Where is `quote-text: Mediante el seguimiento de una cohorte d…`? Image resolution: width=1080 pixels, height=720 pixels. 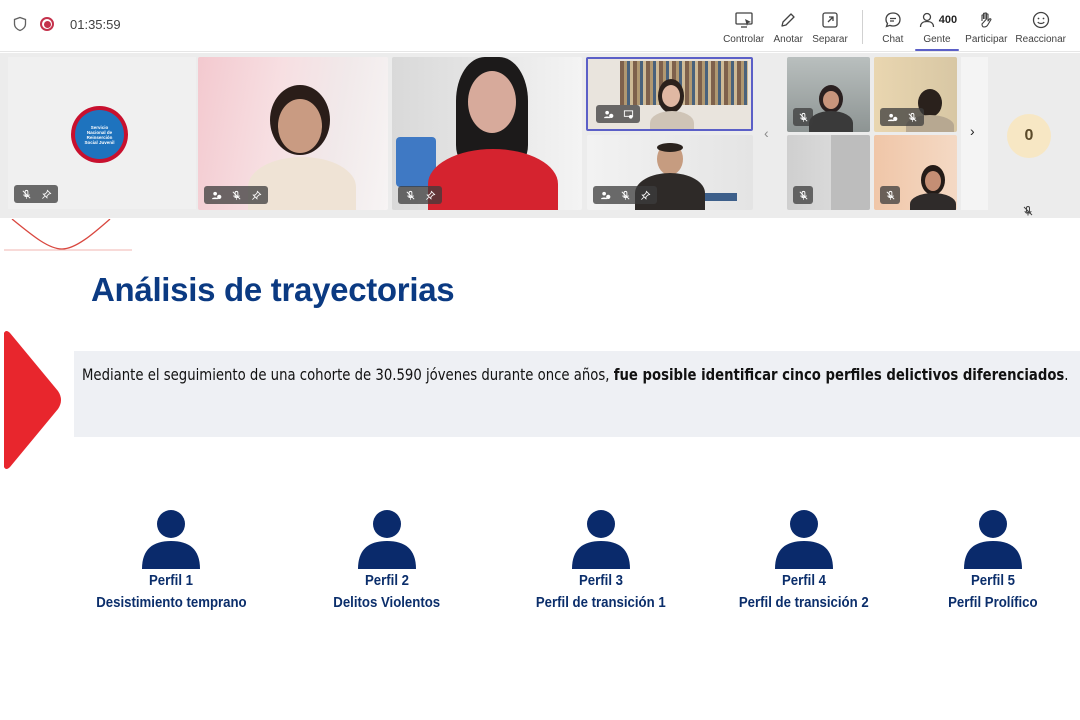
quote-text: Mediante el seguimiento de una cohorte d… is located at coordinates (575, 374).